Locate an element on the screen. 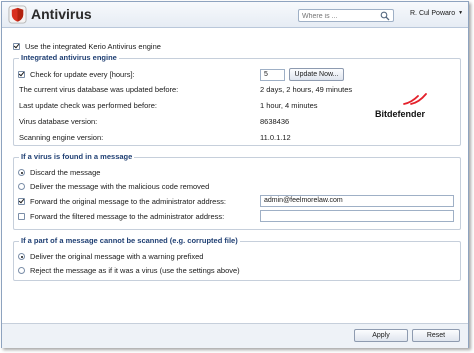 The width and height of the screenshot is (474, 353). reset-button: Reset is located at coordinates (436, 335).